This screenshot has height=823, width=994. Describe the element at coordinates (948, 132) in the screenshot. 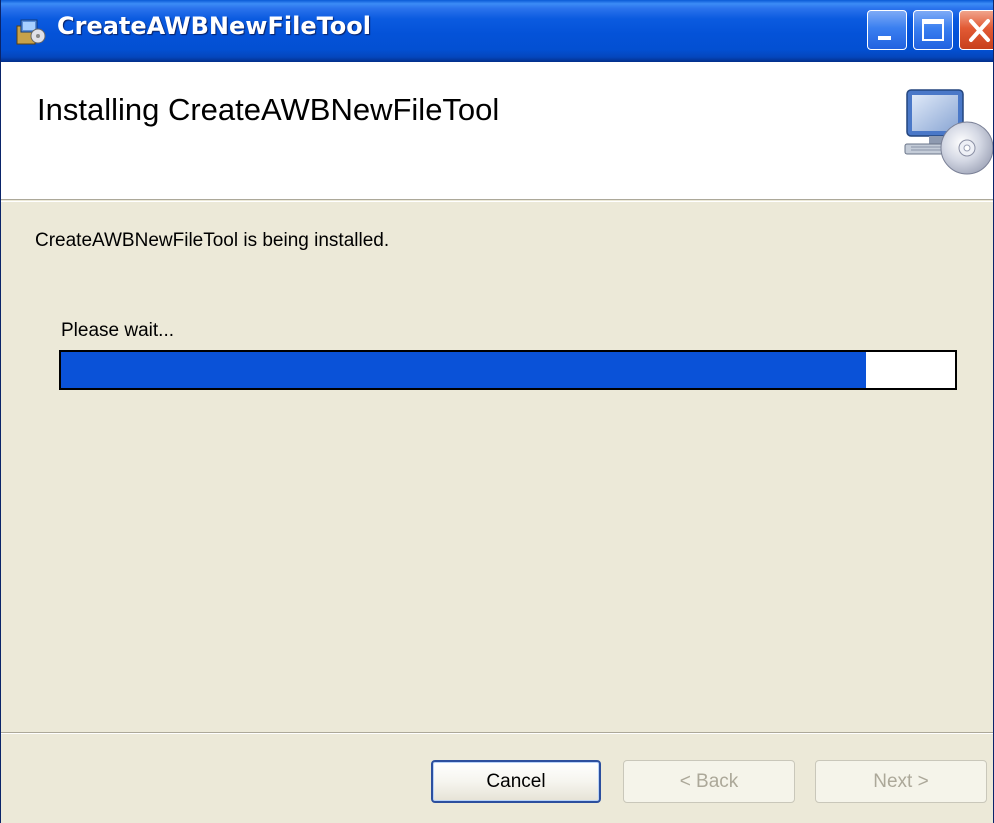

I see `computer-with-cd-icon` at that location.